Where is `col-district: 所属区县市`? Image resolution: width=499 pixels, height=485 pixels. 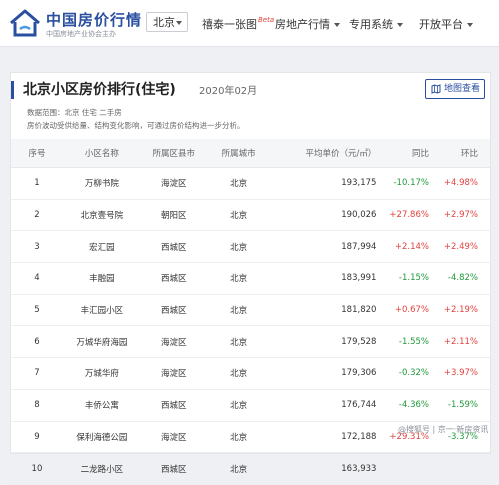
col-district: 所属区县市 is located at coordinates (173, 153).